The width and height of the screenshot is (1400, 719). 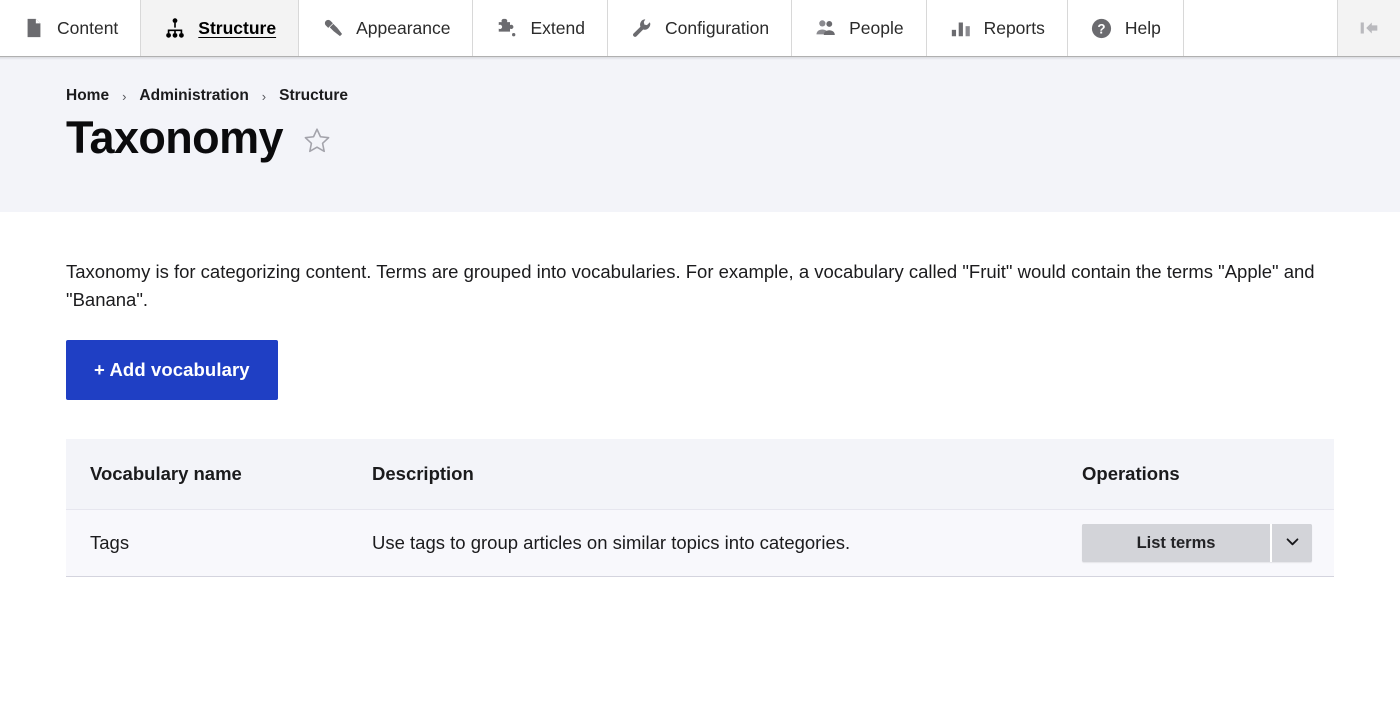 I want to click on toolbar-item-structure-label: Structure, so click(x=237, y=27).